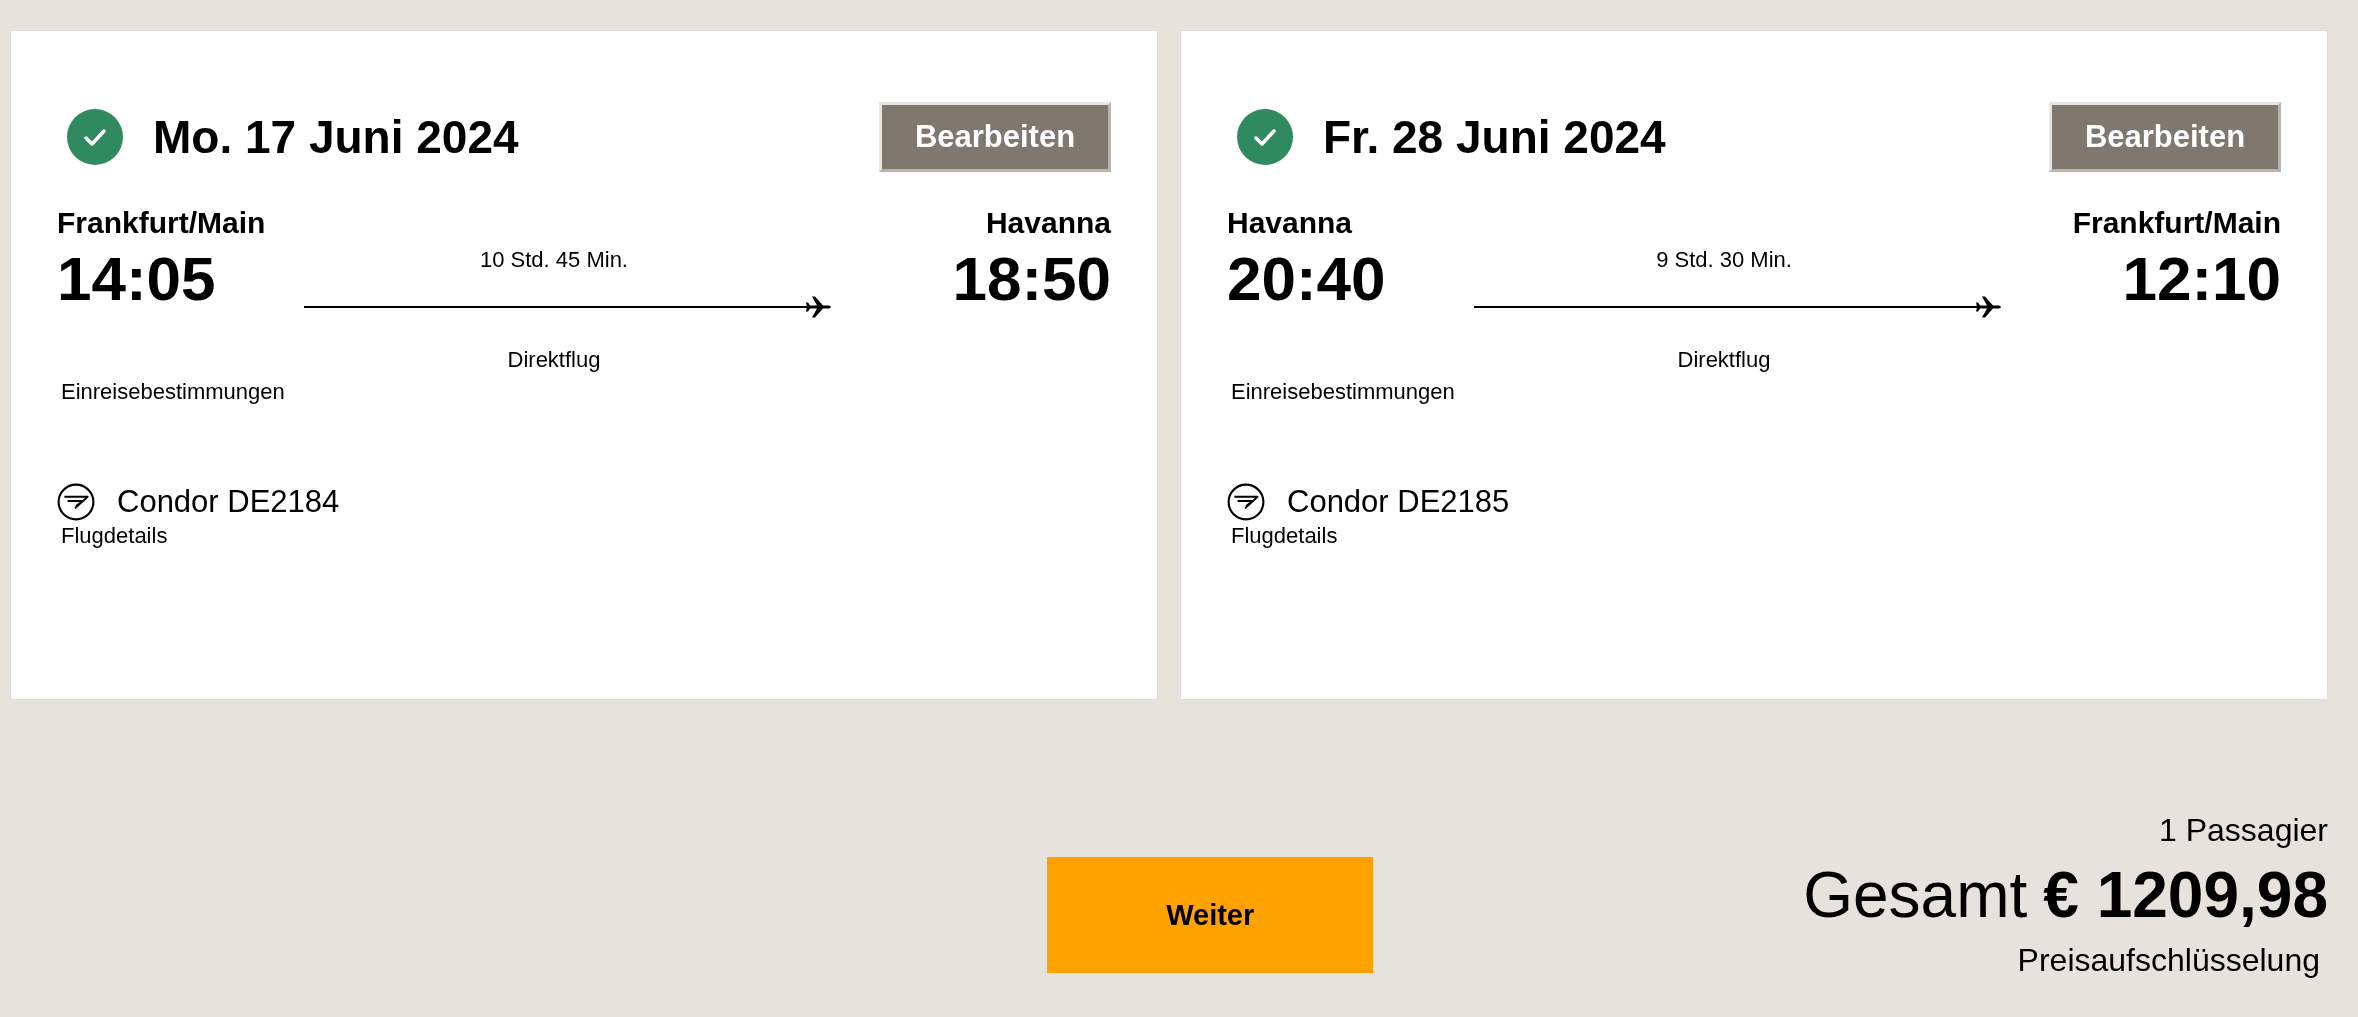 This screenshot has height=1017, width=2358. I want to click on arrival-time: 18:50, so click(1031, 279).